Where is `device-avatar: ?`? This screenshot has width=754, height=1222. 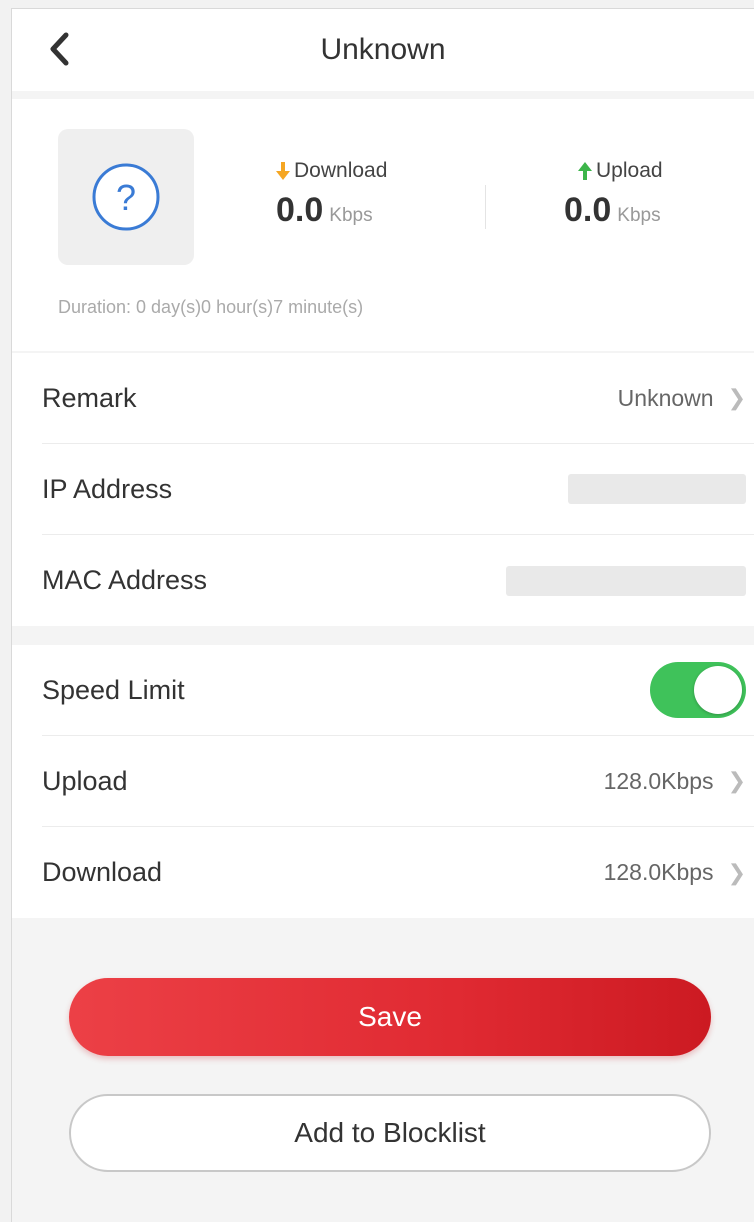 device-avatar: ? is located at coordinates (126, 197).